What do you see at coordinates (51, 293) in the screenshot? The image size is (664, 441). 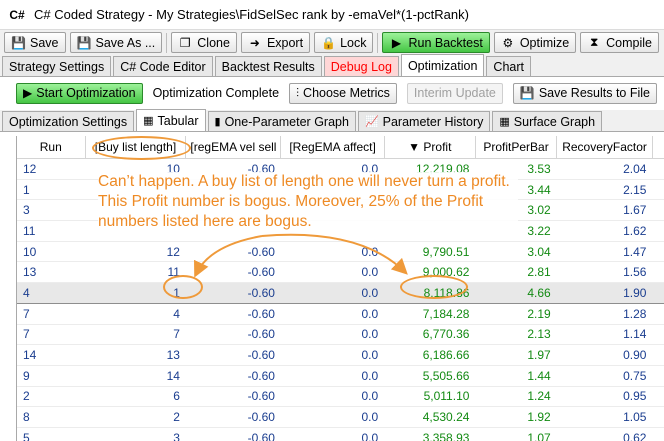 I see `cell-run: 4` at bounding box center [51, 293].